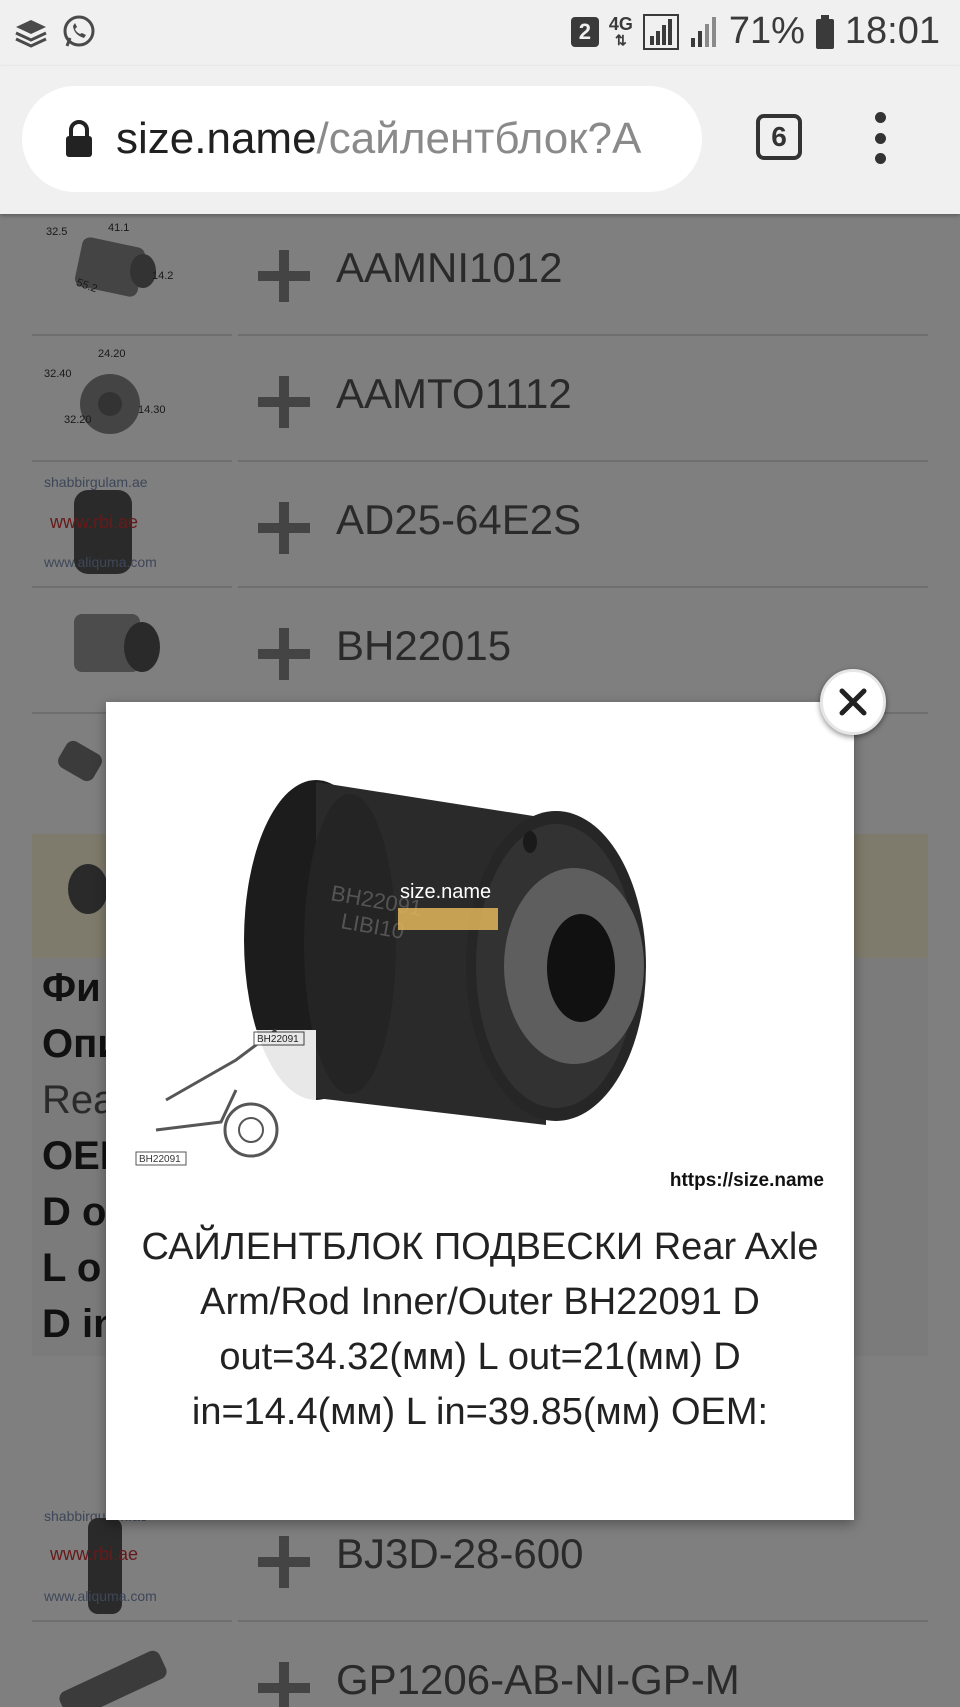  I want to click on bushing-illustration: BH22091 LIBI10 size.name BH22091 BH22091, so click(386, 980).